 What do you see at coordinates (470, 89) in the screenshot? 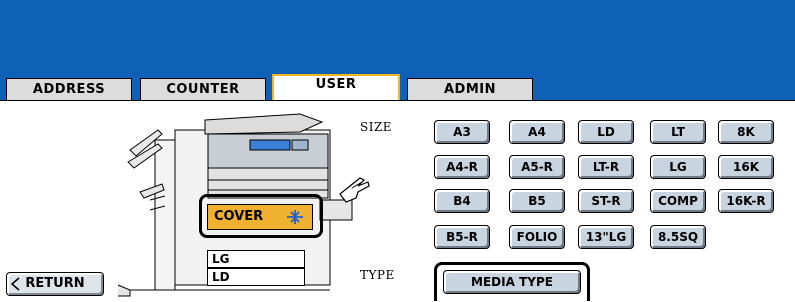
I see `tab-admin: ADMIN` at bounding box center [470, 89].